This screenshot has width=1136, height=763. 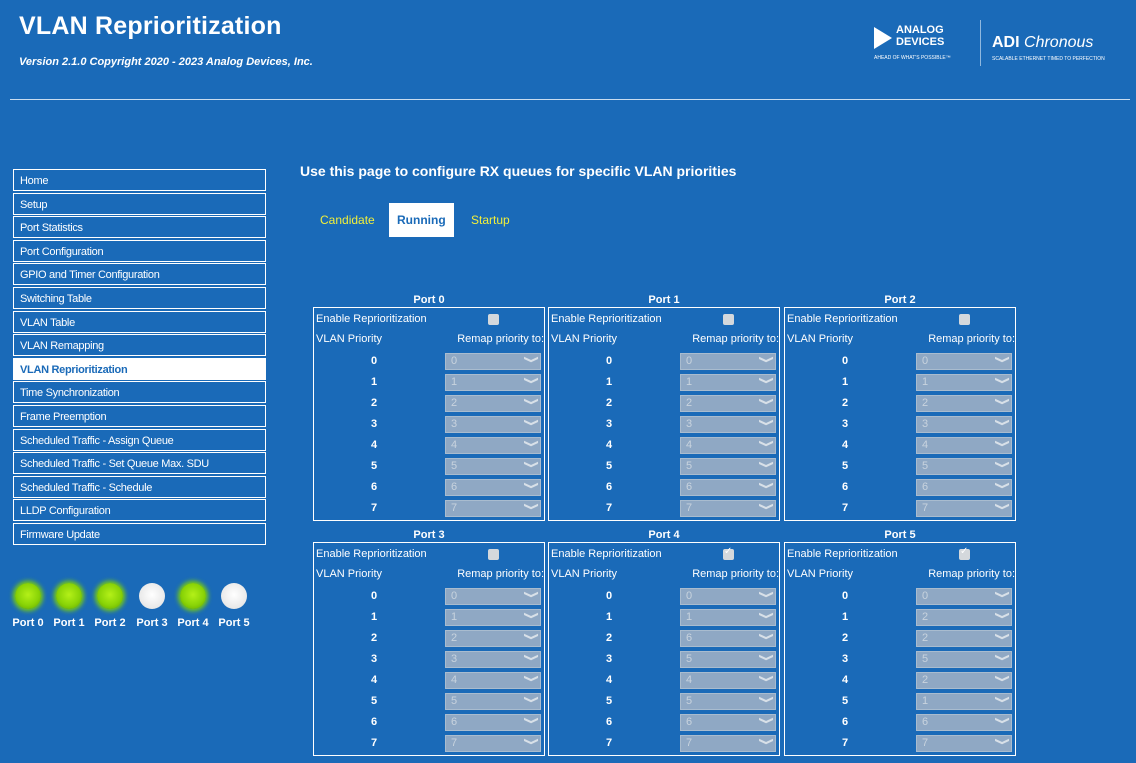 What do you see at coordinates (664, 535) in the screenshot?
I see `port-title: Port 4` at bounding box center [664, 535].